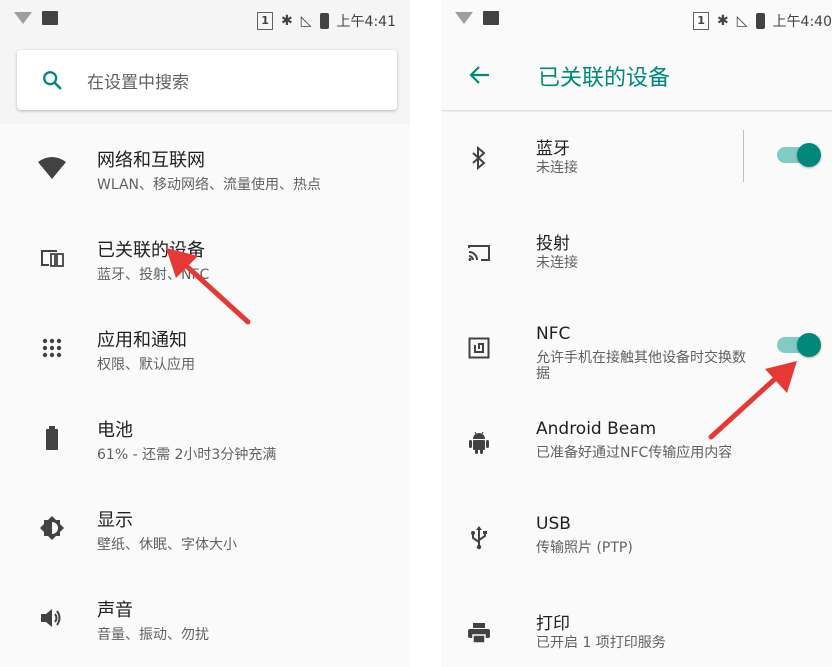  What do you see at coordinates (553, 524) in the screenshot?
I see `item-title: USB` at bounding box center [553, 524].